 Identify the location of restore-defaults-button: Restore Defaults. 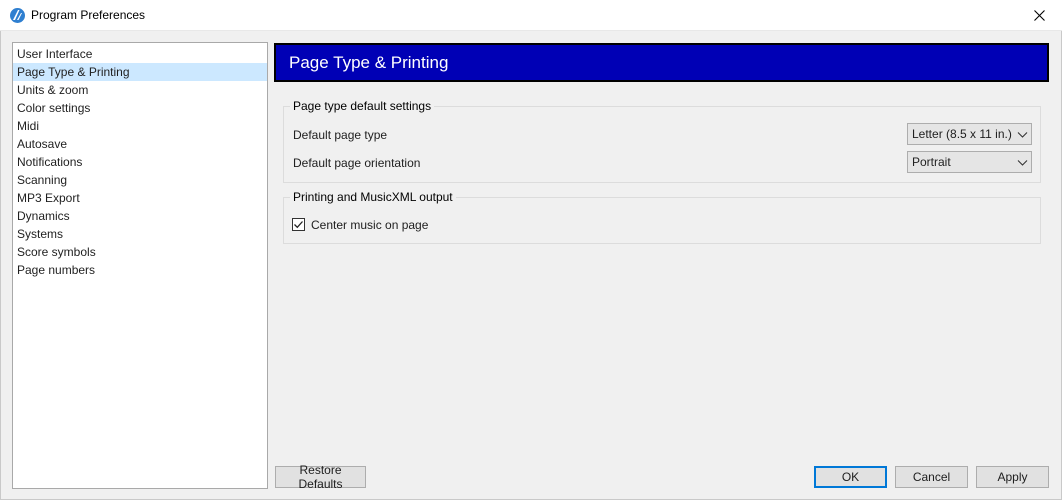
(320, 477).